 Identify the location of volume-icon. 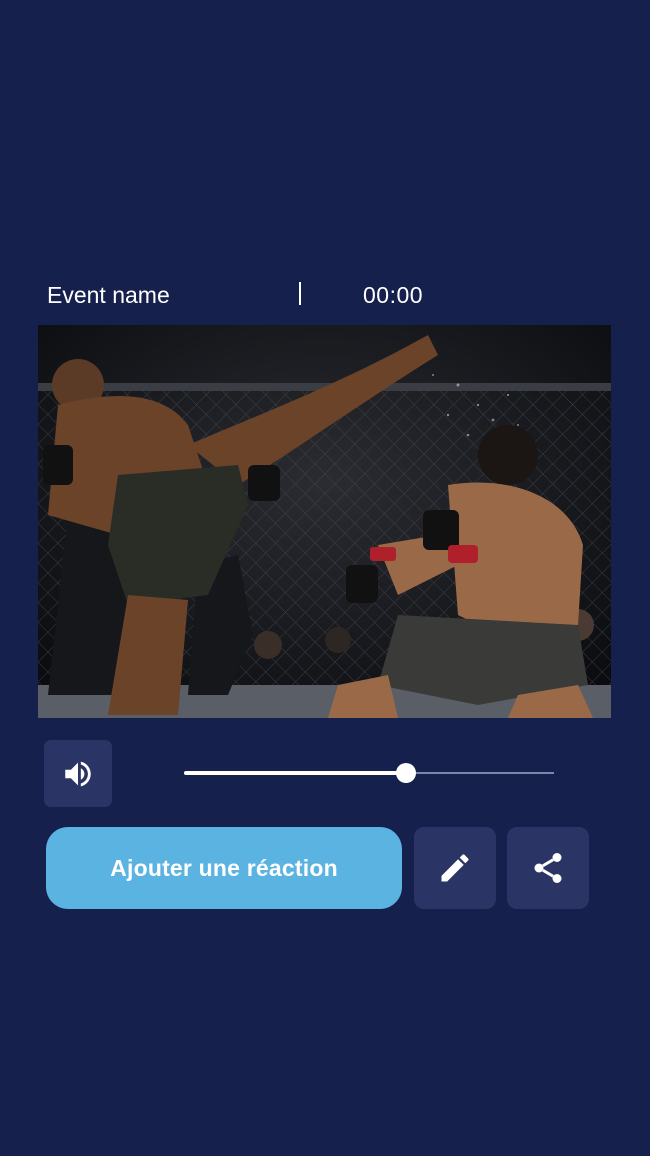
(78, 773).